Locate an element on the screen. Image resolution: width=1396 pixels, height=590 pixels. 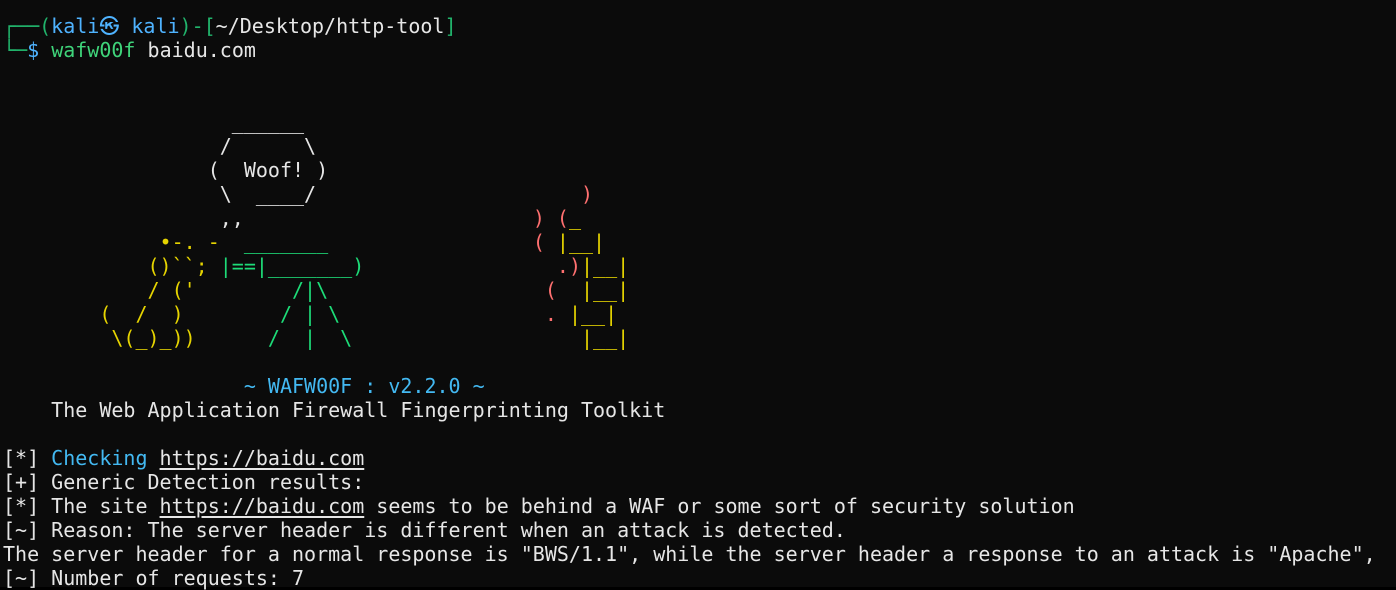
ascii-art-row: ( / ) / | \ . |__| is located at coordinates (699, 314).